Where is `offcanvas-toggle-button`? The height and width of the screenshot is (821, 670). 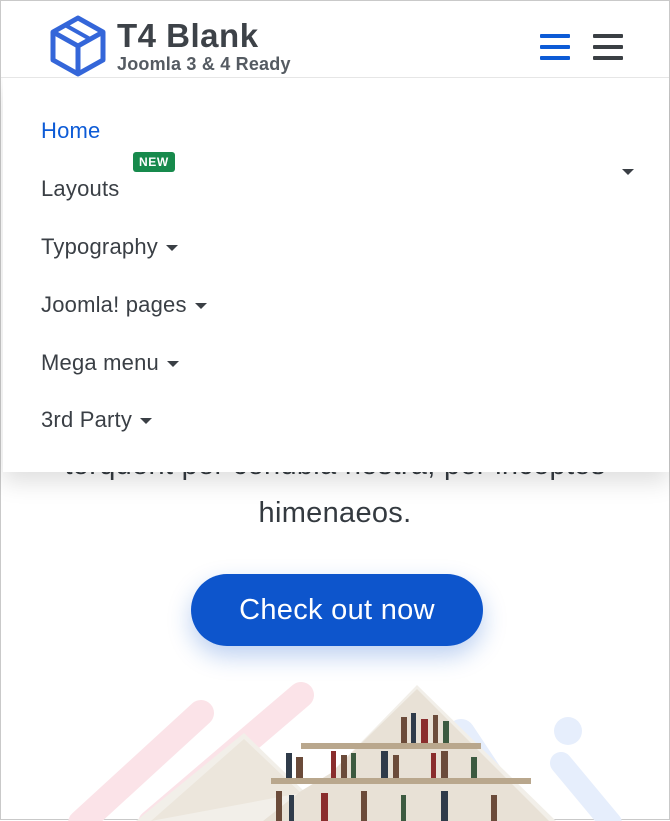
offcanvas-toggle-button is located at coordinates (608, 47).